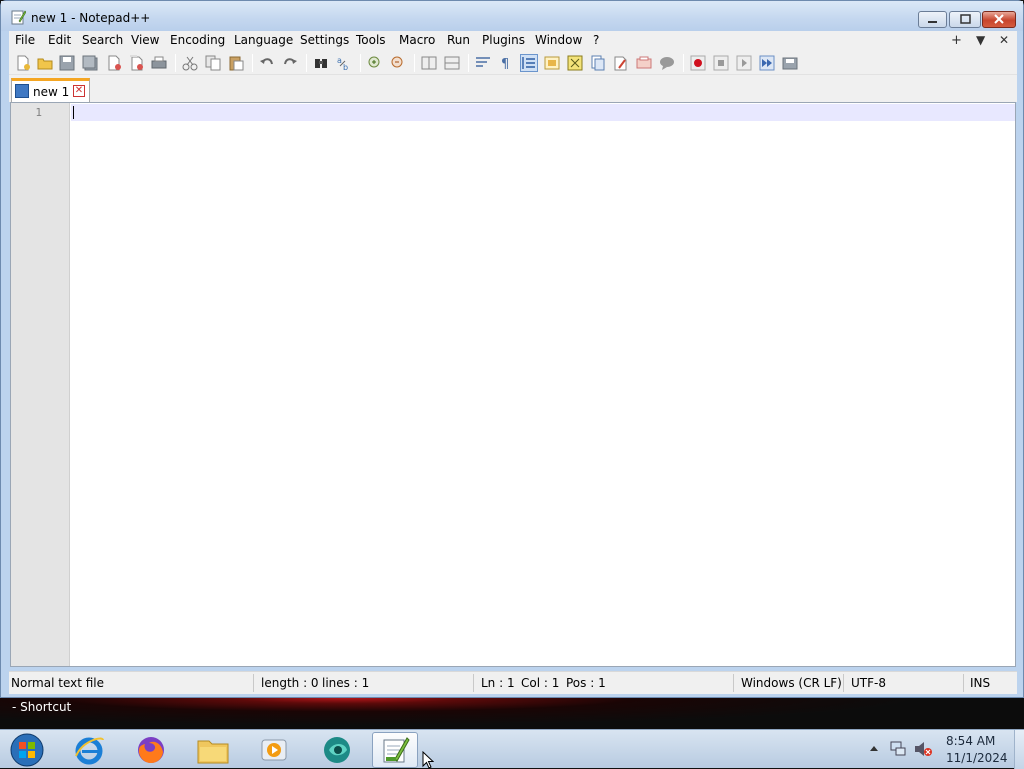  I want to click on media-player-icon, so click(274, 750).